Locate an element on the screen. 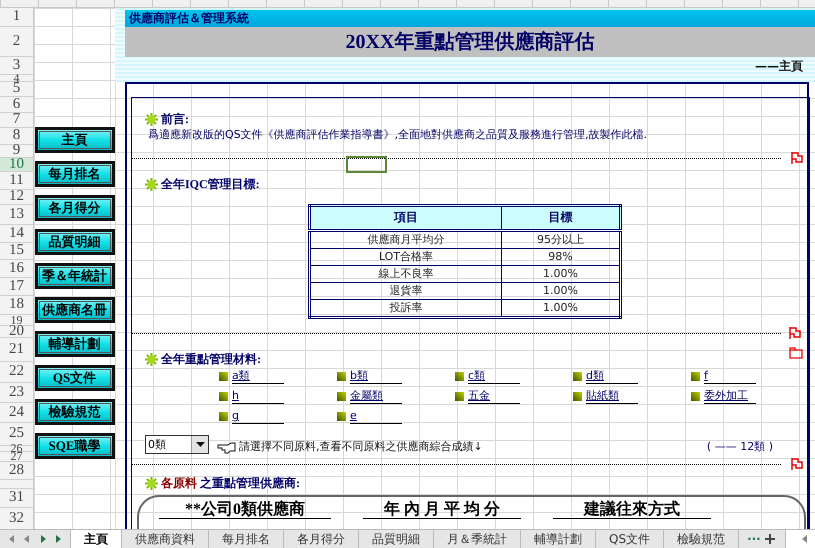 This screenshot has width=815, height=548. nav-button: 檢驗規范 is located at coordinates (74, 411).